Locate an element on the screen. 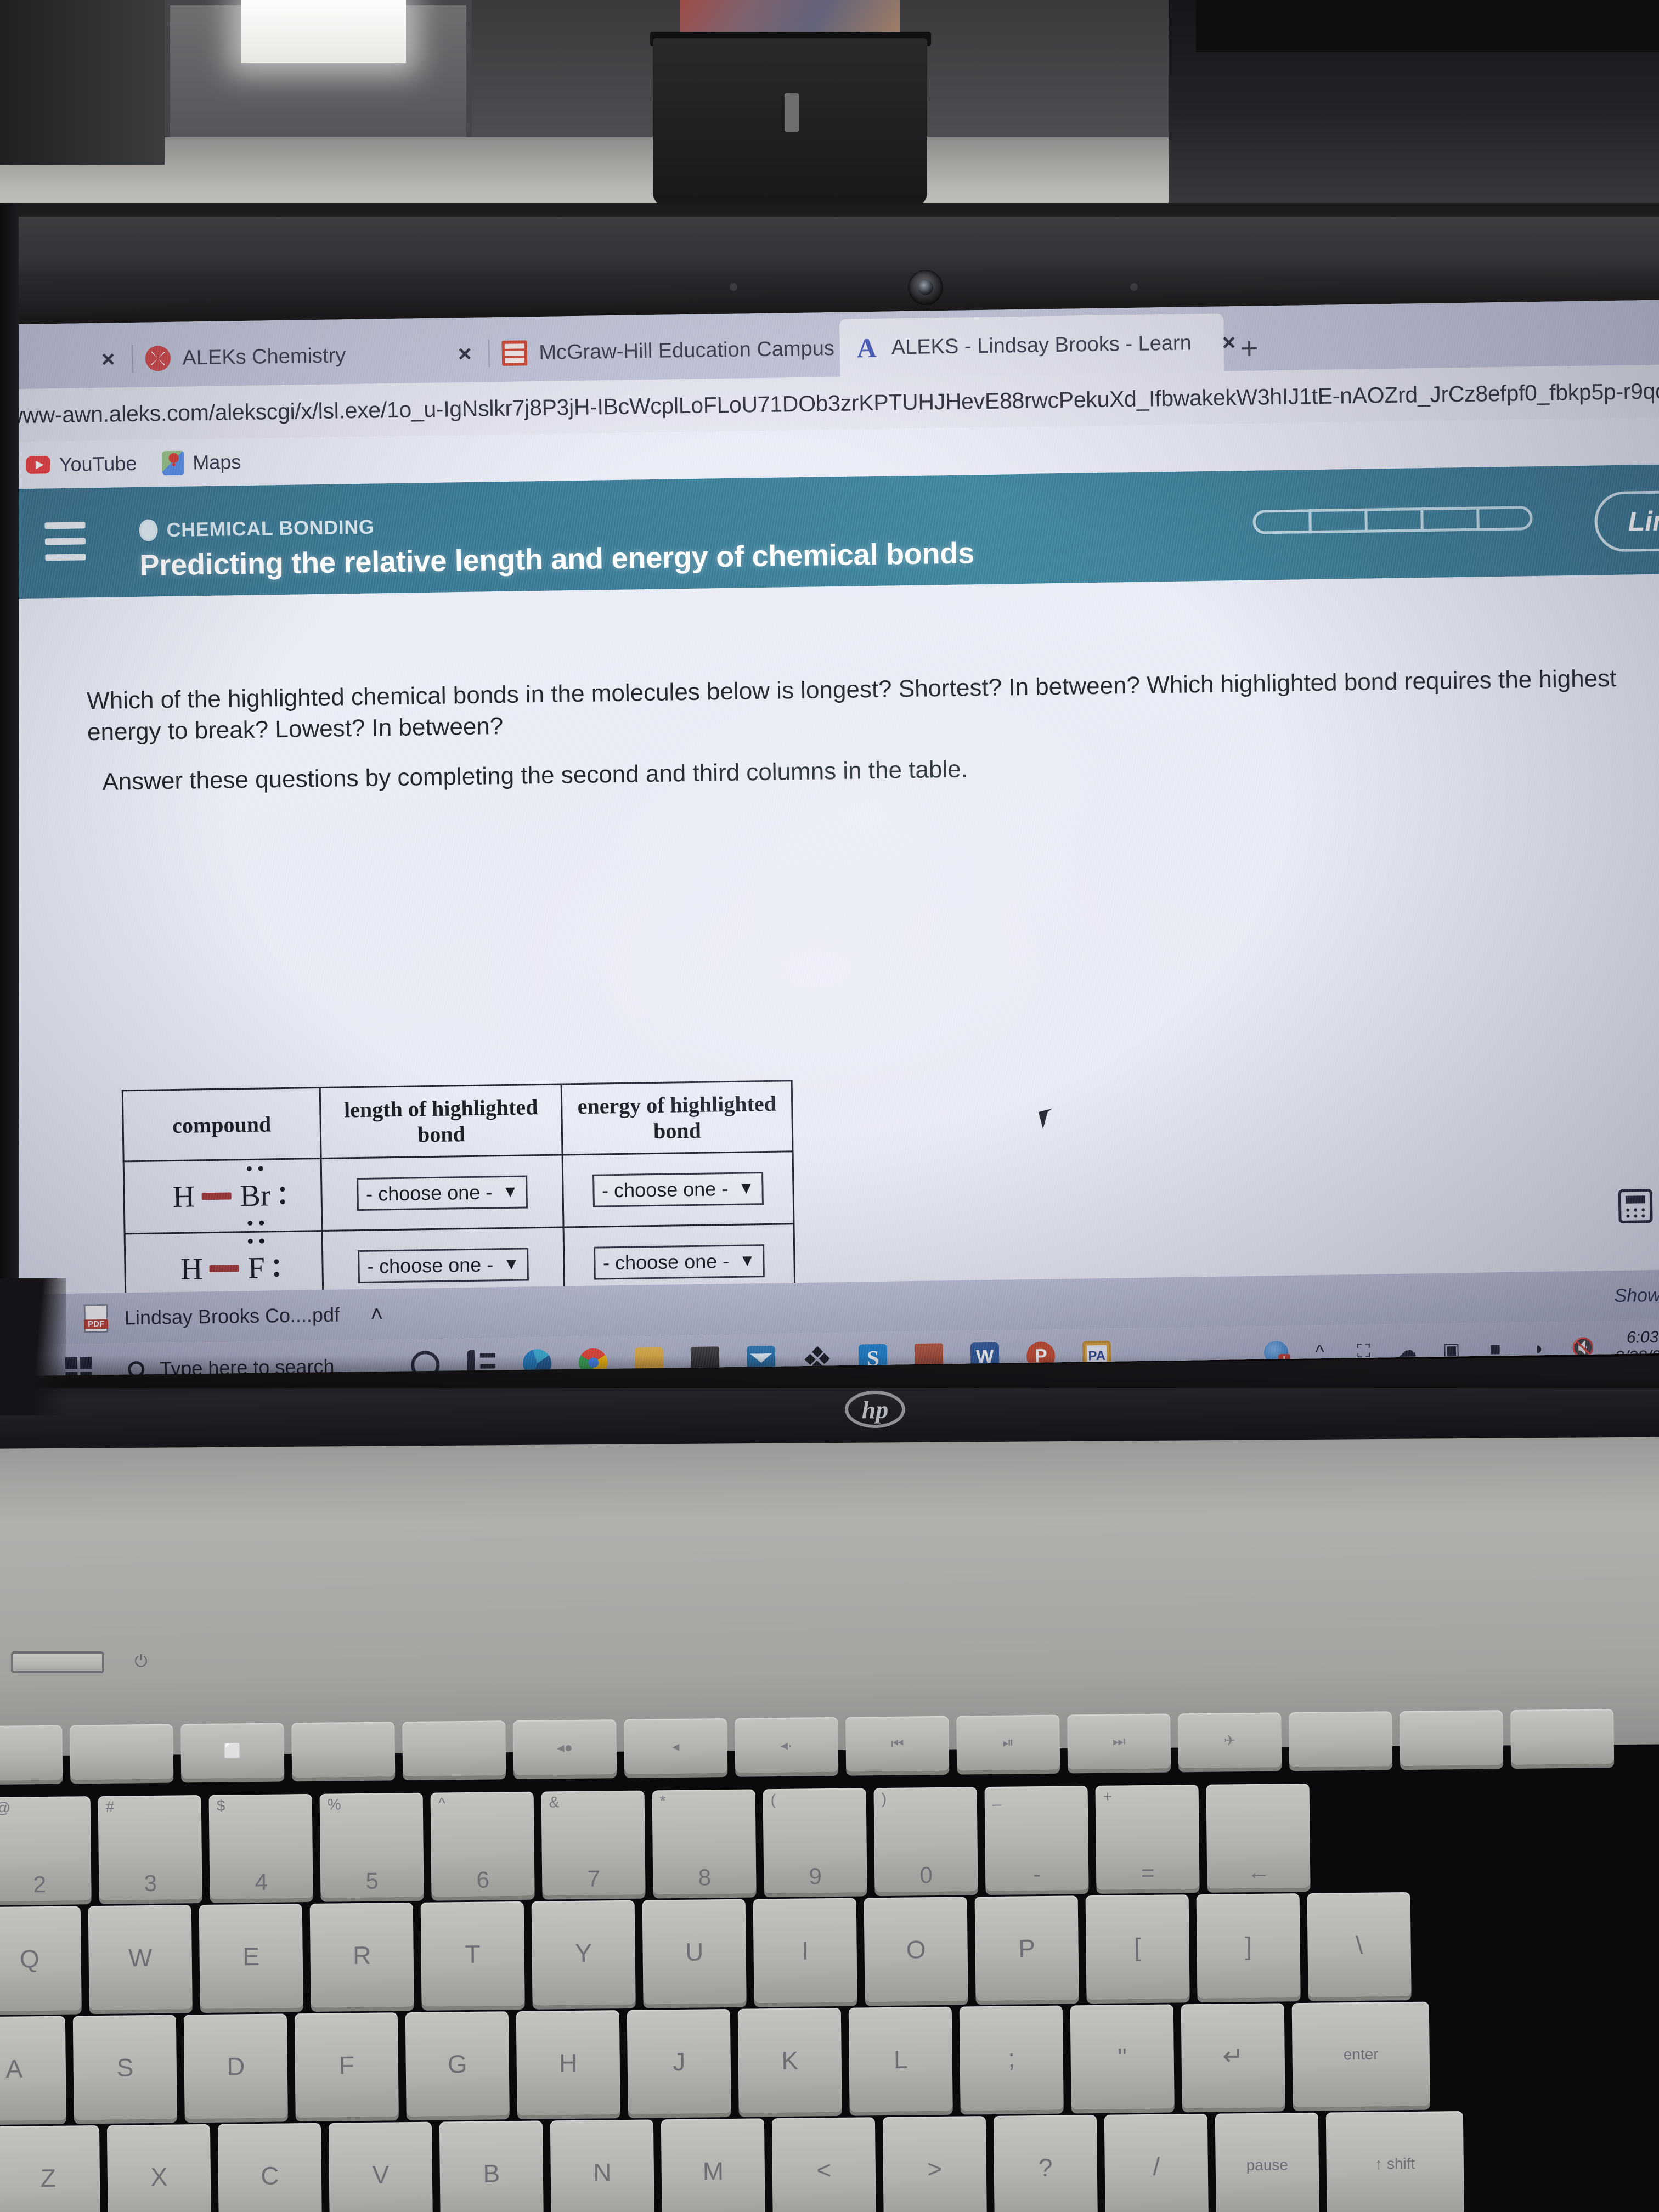 The image size is (1659, 2212). bookmark-youtube: YouTube is located at coordinates (81, 465).